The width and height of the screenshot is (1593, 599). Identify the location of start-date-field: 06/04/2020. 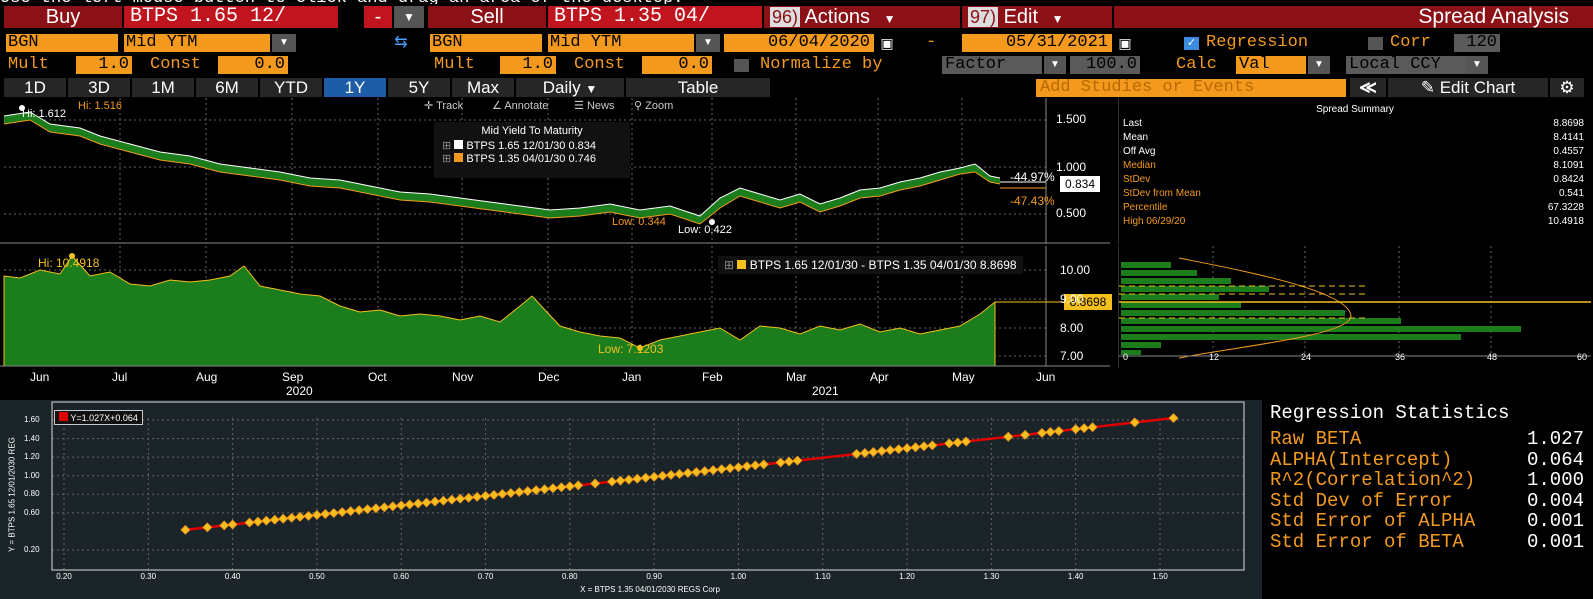
(799, 43).